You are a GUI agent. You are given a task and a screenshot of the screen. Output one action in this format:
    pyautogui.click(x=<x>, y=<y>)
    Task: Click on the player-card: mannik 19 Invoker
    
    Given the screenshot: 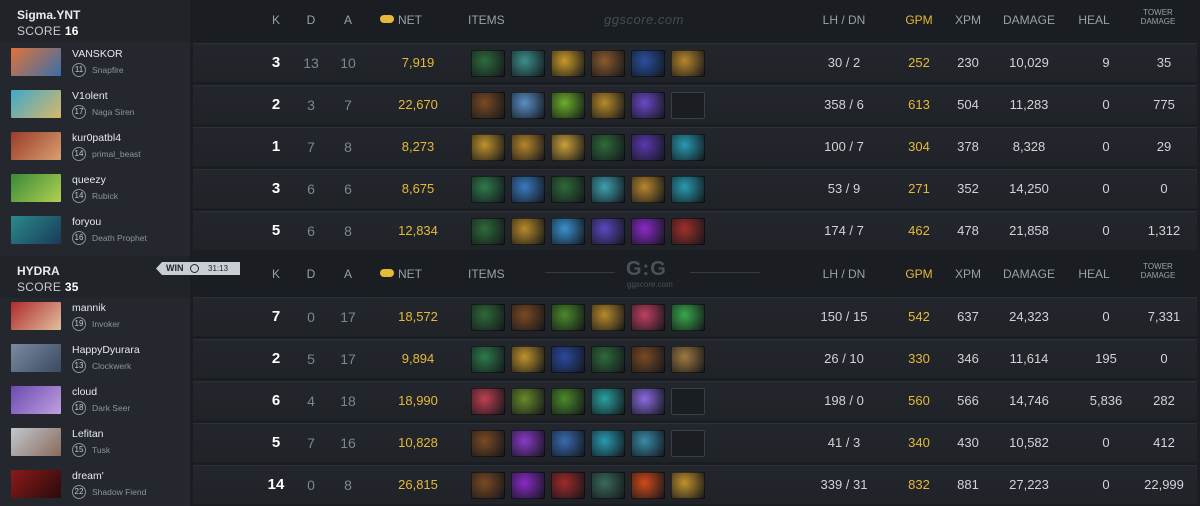 What is the action you would take?
    pyautogui.click(x=95, y=316)
    